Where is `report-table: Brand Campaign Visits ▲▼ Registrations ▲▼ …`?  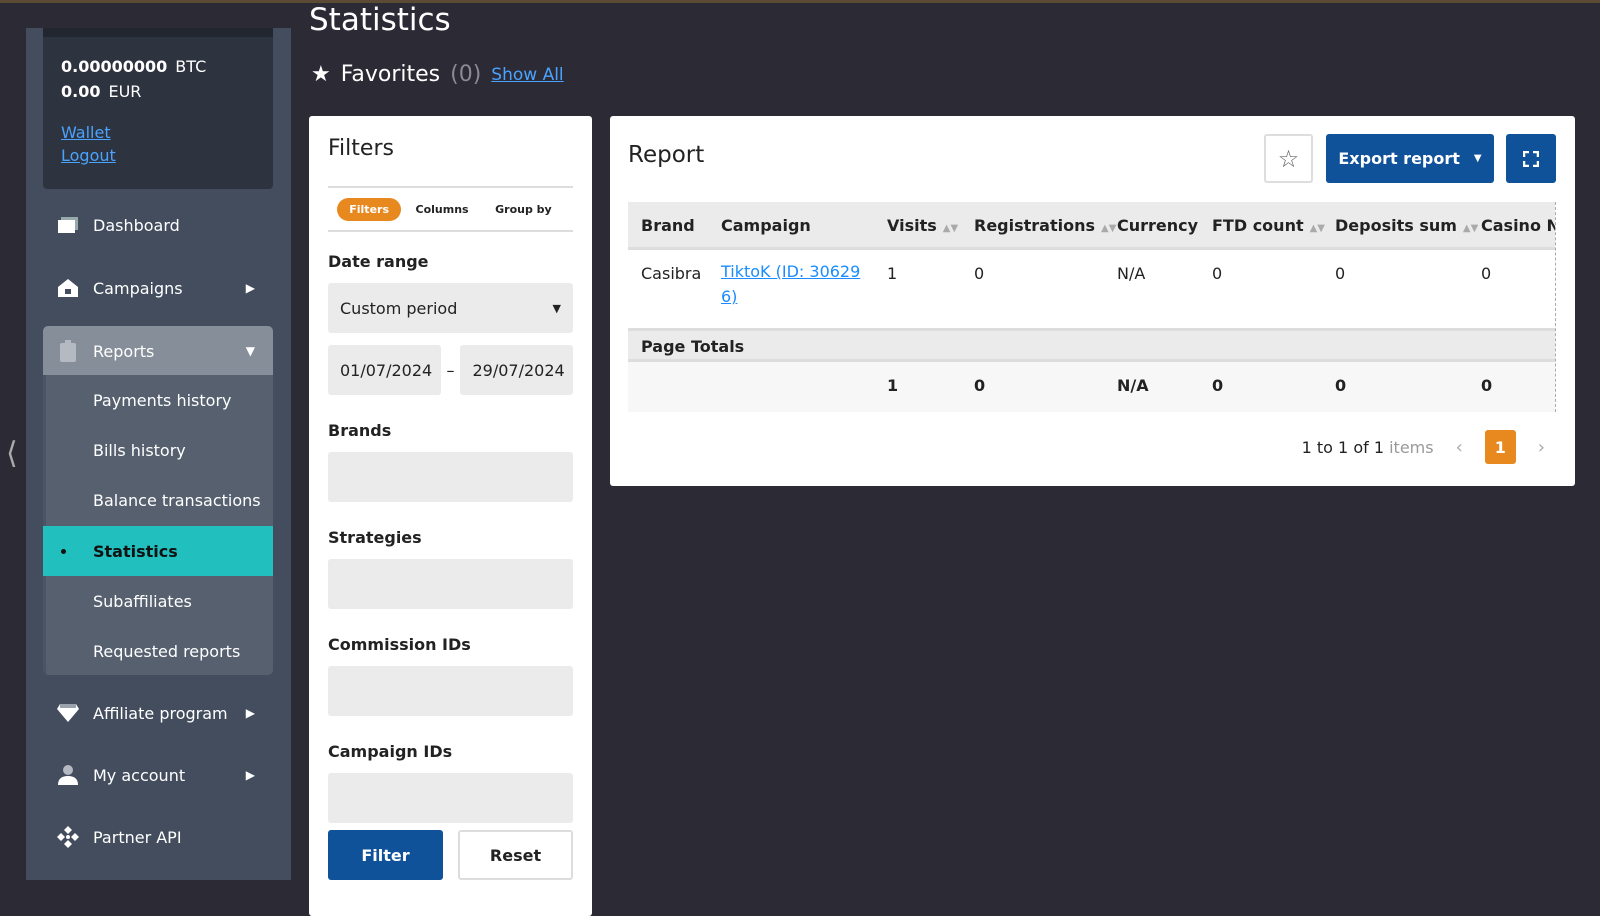
report-table: Brand Campaign Visits ▲▼ Registrations ▲▼ … is located at coordinates (1092, 307).